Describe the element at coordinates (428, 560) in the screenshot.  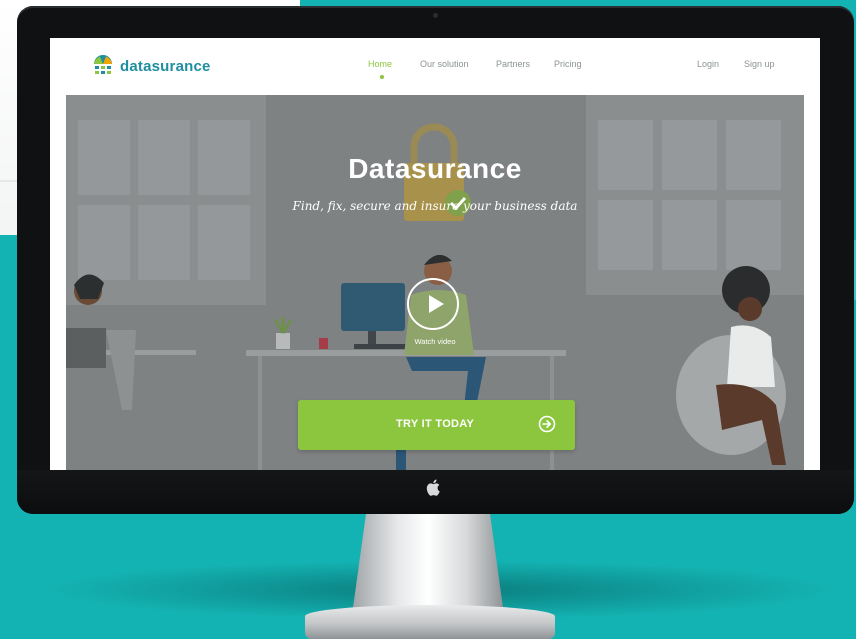
I see `monitor-stand-neck` at that location.